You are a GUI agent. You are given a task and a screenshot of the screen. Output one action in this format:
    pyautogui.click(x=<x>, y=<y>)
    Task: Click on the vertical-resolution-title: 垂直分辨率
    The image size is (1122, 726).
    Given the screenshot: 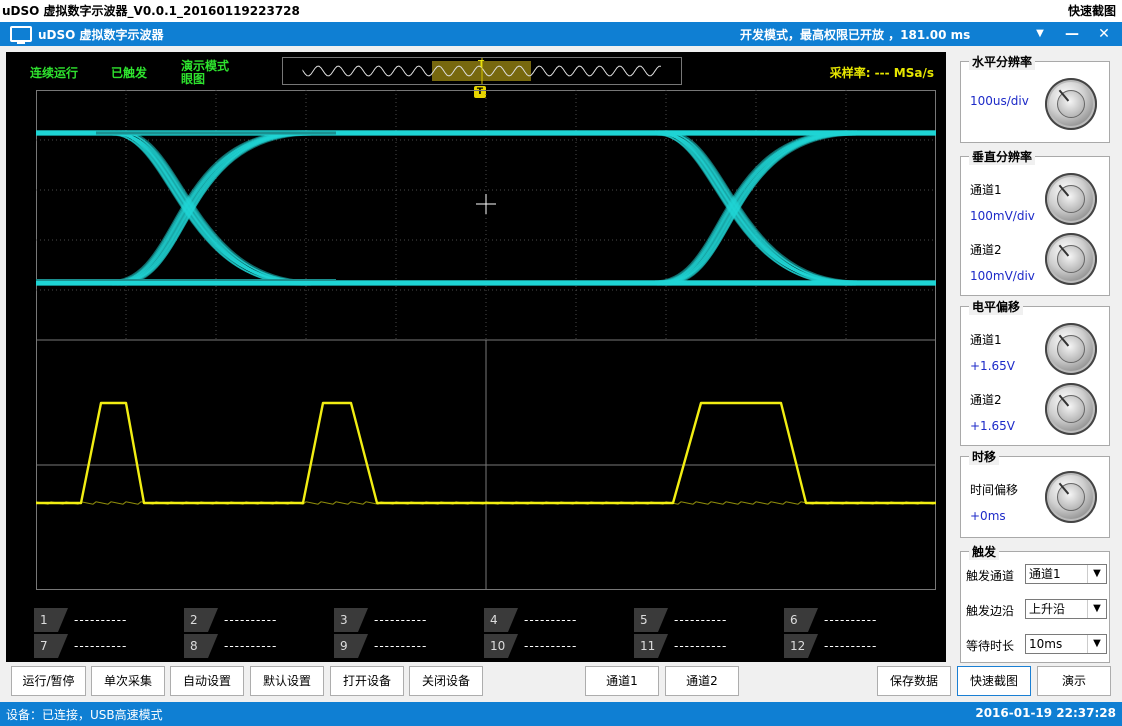 What is the action you would take?
    pyautogui.click(x=1002, y=156)
    